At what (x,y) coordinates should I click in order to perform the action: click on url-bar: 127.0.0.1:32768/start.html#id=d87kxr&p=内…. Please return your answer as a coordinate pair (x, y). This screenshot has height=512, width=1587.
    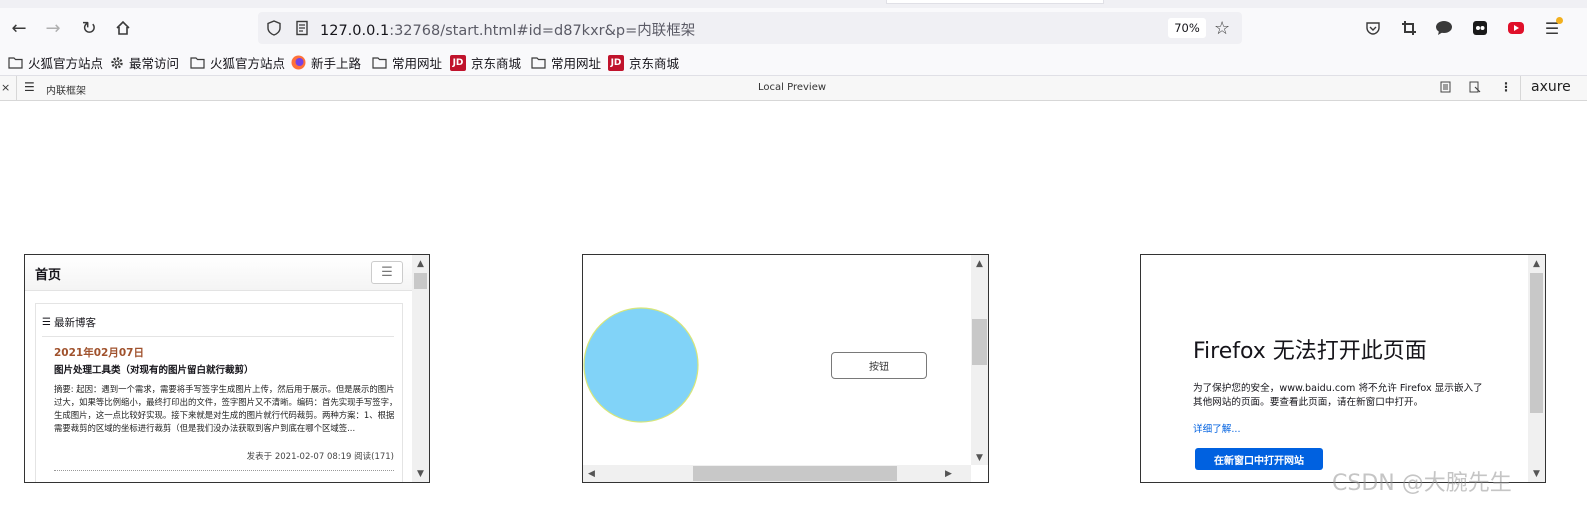
    Looking at the image, I should click on (750, 28).